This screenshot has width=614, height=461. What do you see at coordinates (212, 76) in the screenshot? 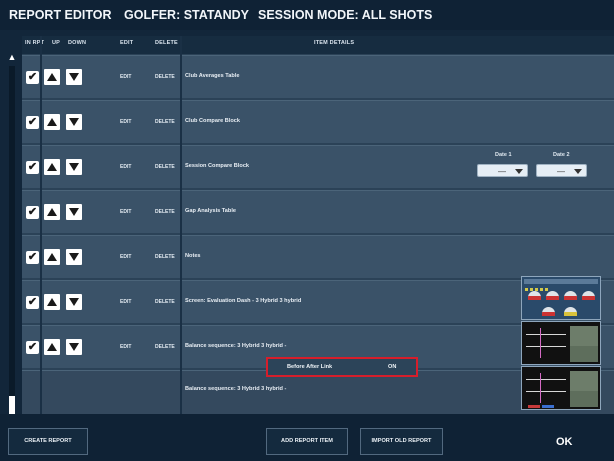
I see `item-details-label: Club Averages Table` at bounding box center [212, 76].